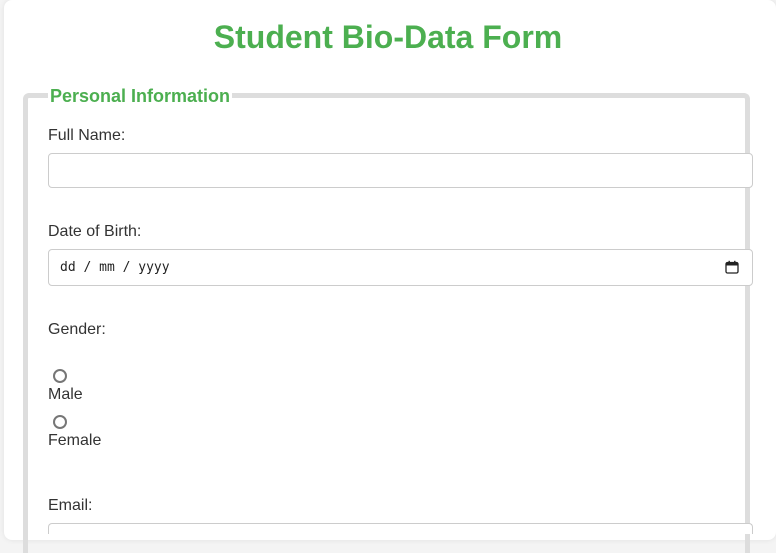 This screenshot has height=553, width=776. Describe the element at coordinates (140, 96) in the screenshot. I see `personal-info-legend: Personal Information` at that location.